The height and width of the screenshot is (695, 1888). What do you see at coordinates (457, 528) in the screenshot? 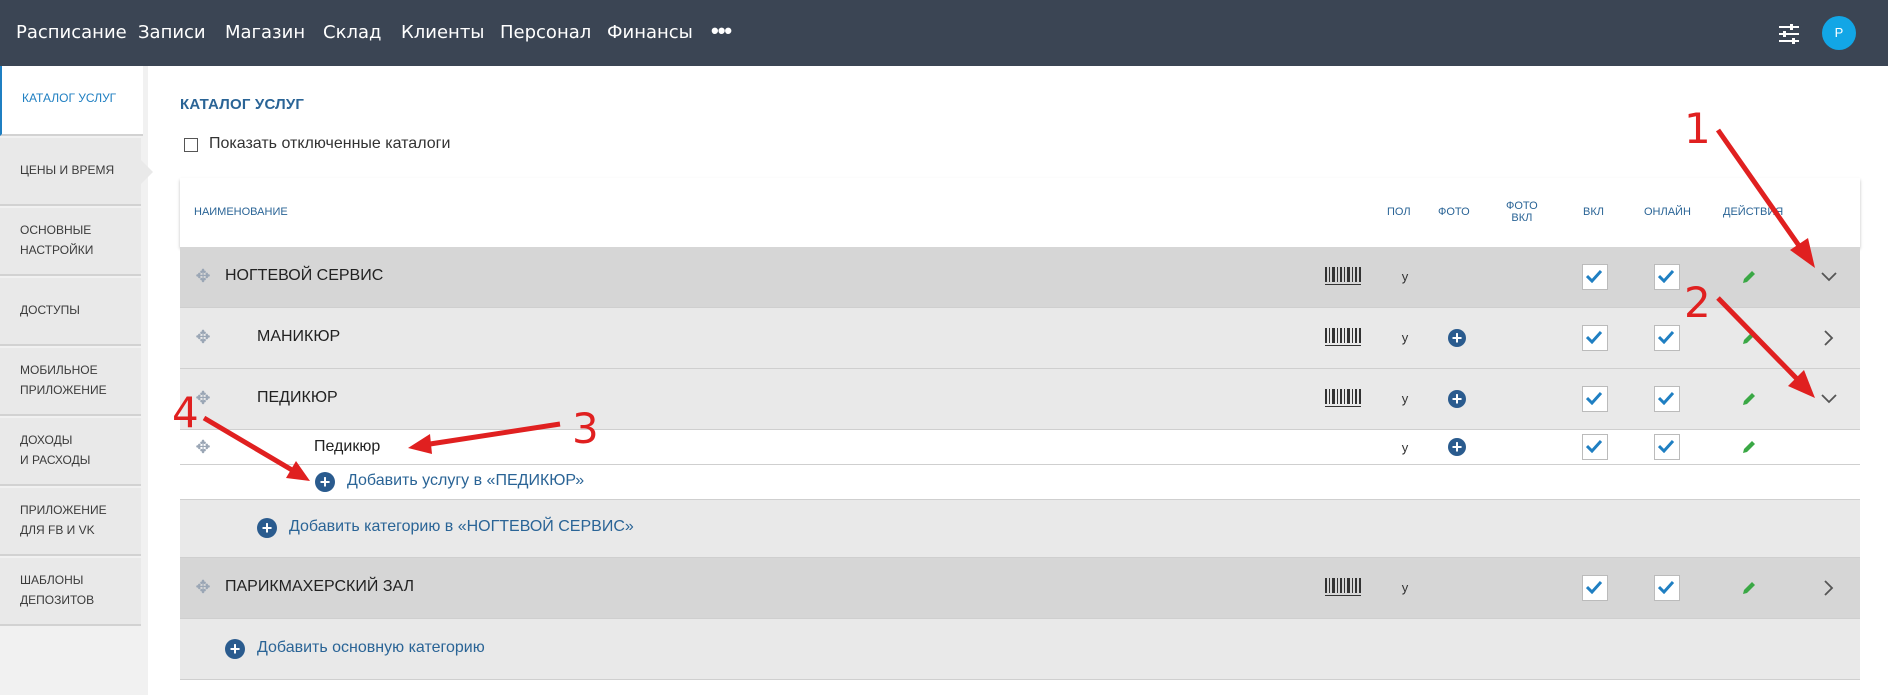
I see `add-category-link: + Добавить категорию в «НОГТЕВОЙ СЕРВИС»` at bounding box center [457, 528].